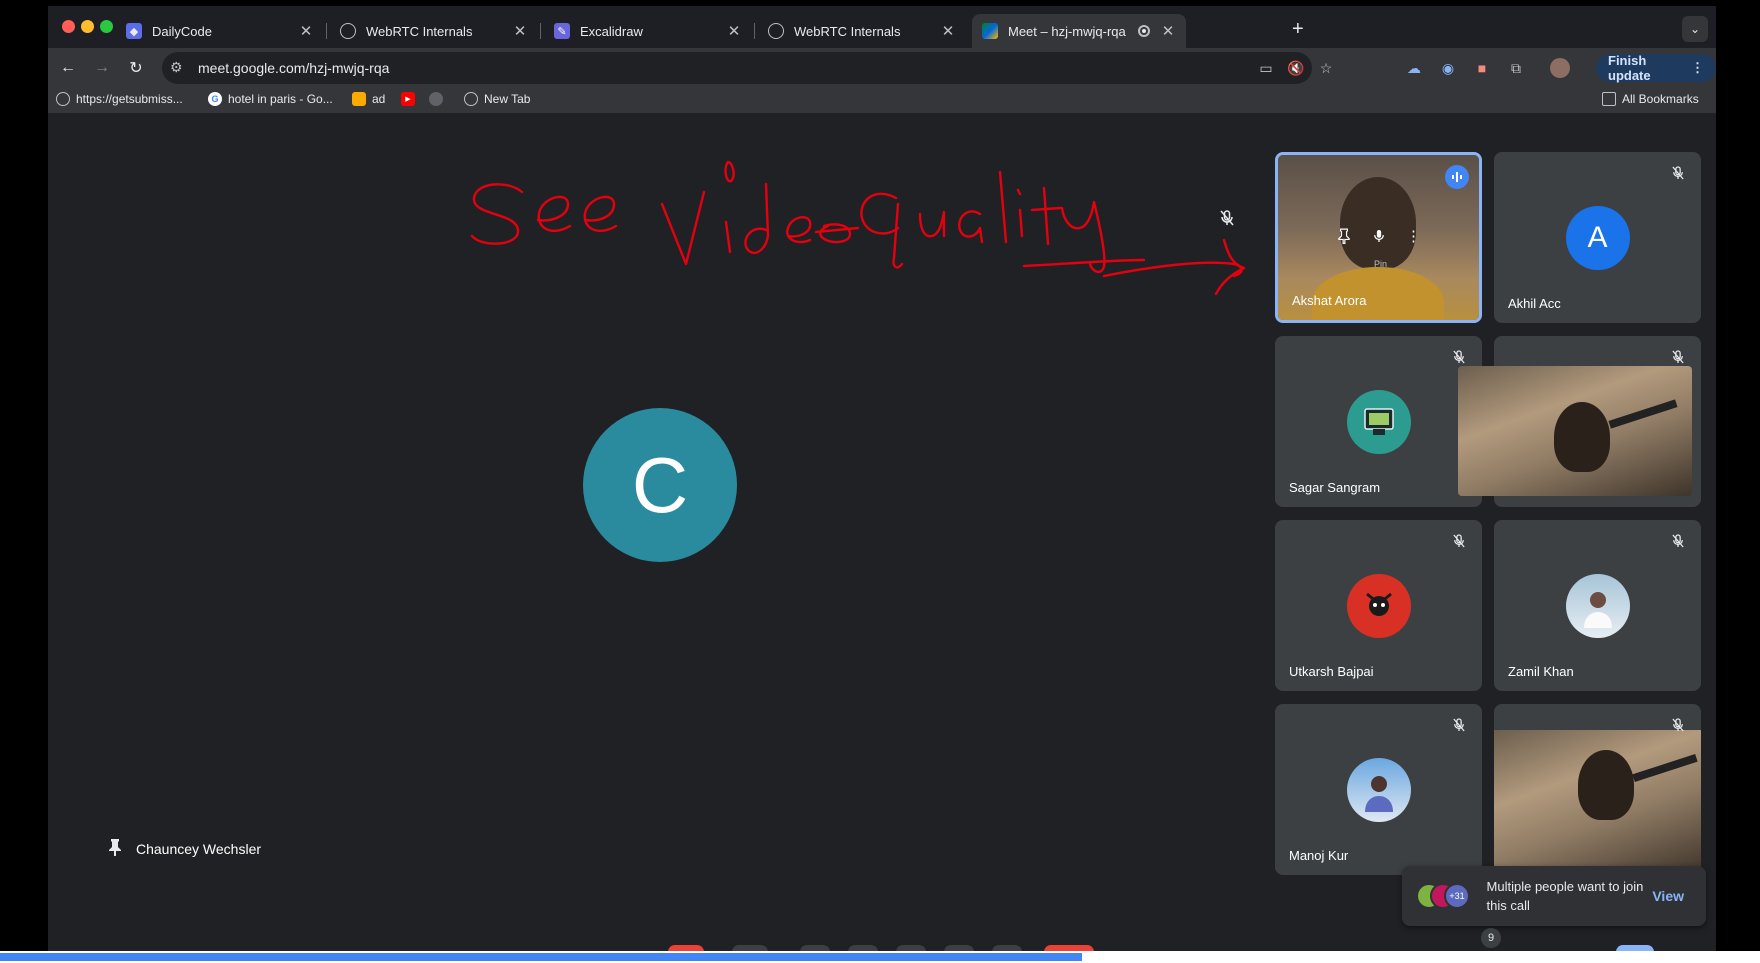 The height and width of the screenshot is (963, 1760). Describe the element at coordinates (1329, 300) in the screenshot. I see `participant-name: Akshat Arora` at that location.